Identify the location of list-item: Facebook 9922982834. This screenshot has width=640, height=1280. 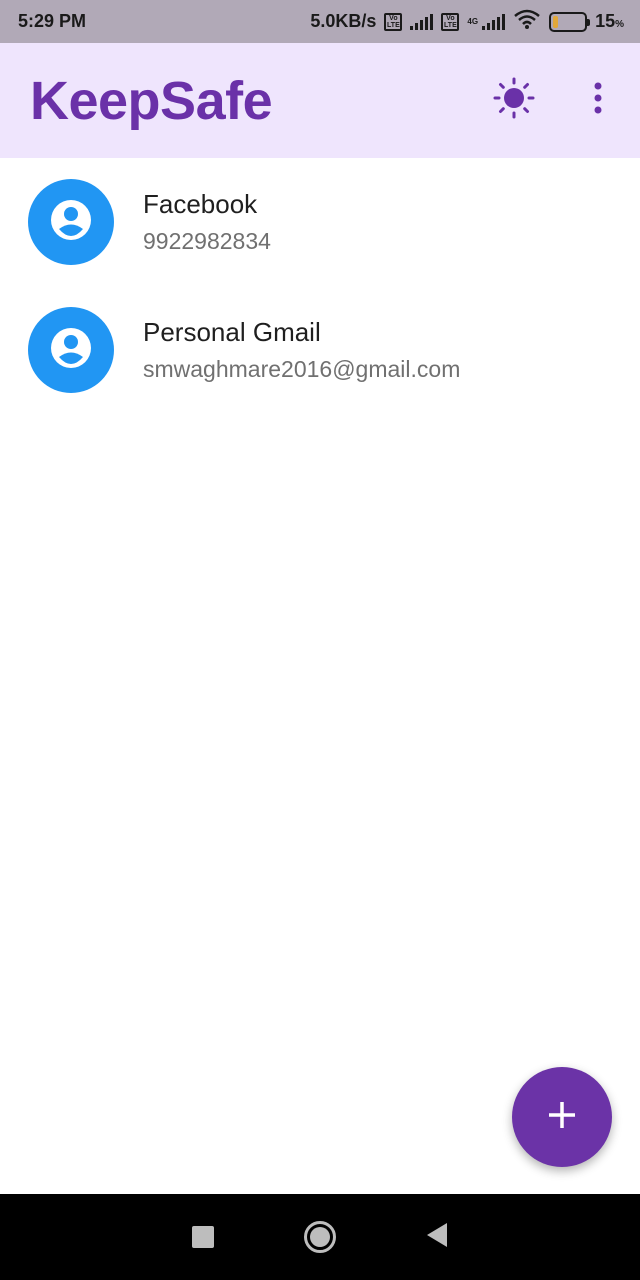
(320, 222).